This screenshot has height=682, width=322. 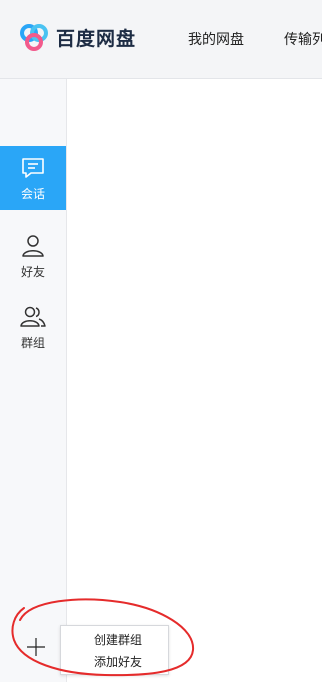 What do you see at coordinates (118, 639) in the screenshot?
I see `menu-item-create-group: 创建群组` at bounding box center [118, 639].